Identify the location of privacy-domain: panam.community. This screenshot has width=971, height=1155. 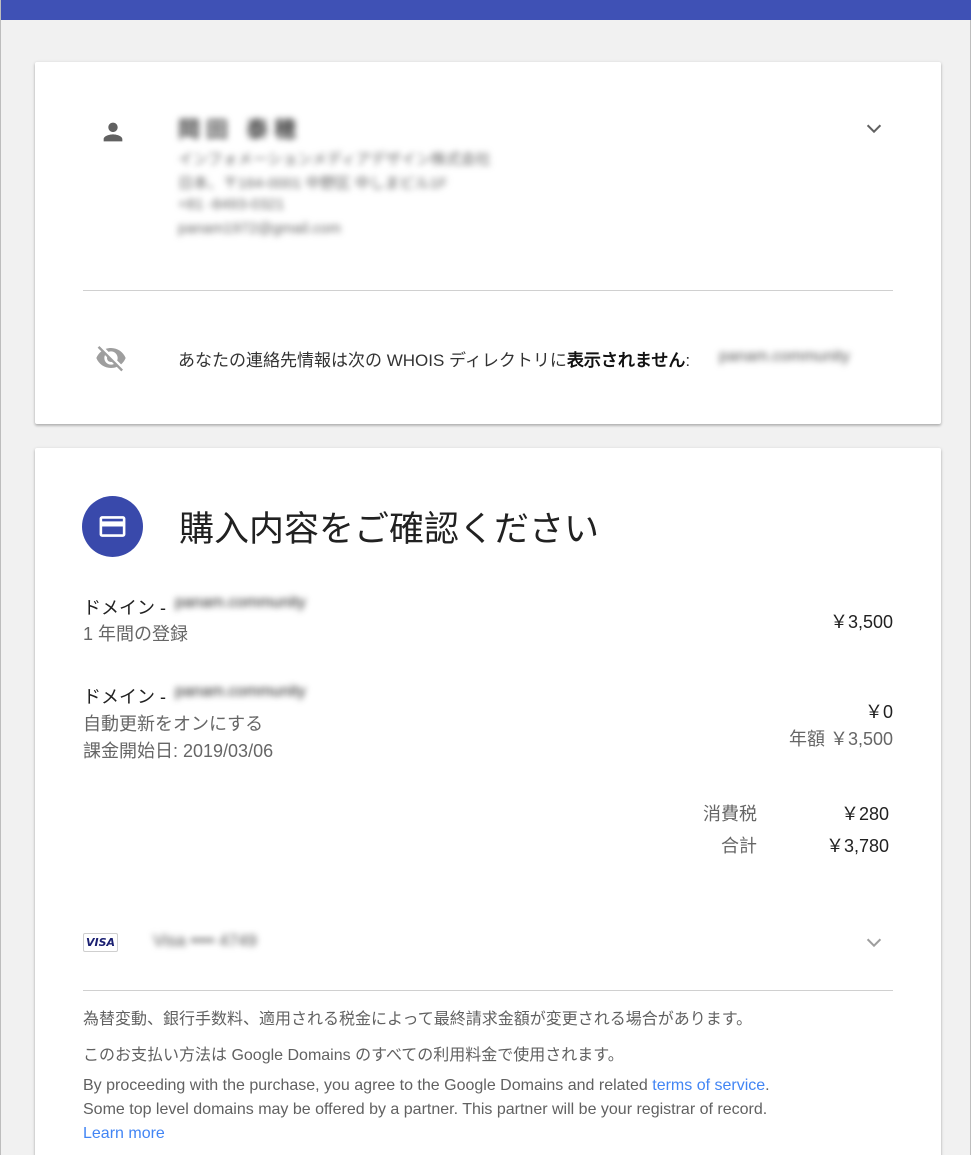
(784, 356).